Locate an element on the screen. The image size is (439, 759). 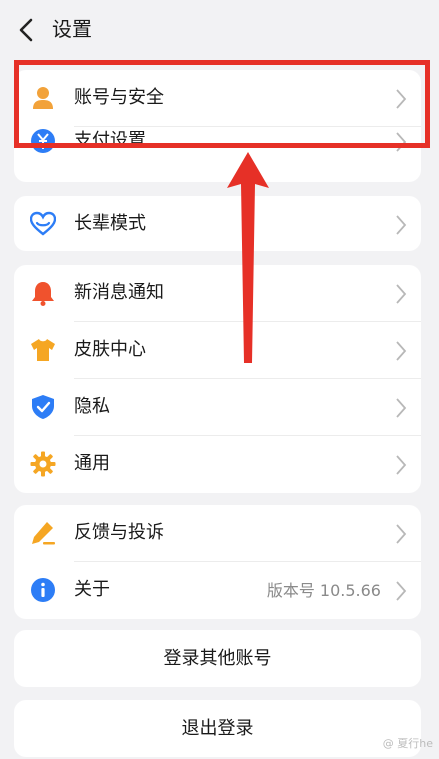
shield-check-icon is located at coordinates (43, 407).